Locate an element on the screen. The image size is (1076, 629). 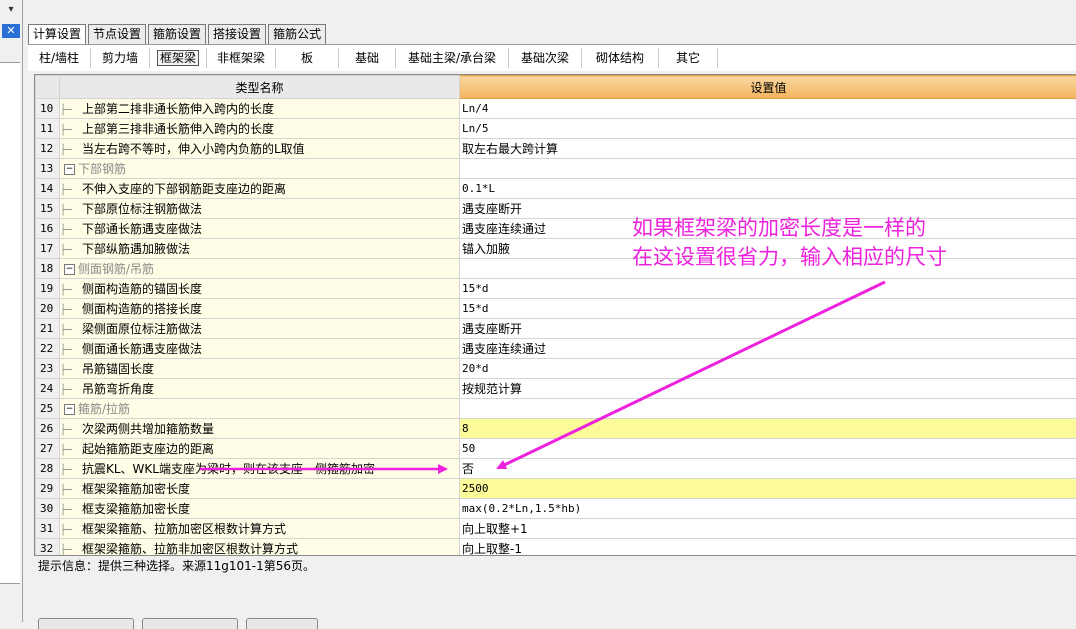
subtab-column: 柱/墙柱 is located at coordinates (59, 58).